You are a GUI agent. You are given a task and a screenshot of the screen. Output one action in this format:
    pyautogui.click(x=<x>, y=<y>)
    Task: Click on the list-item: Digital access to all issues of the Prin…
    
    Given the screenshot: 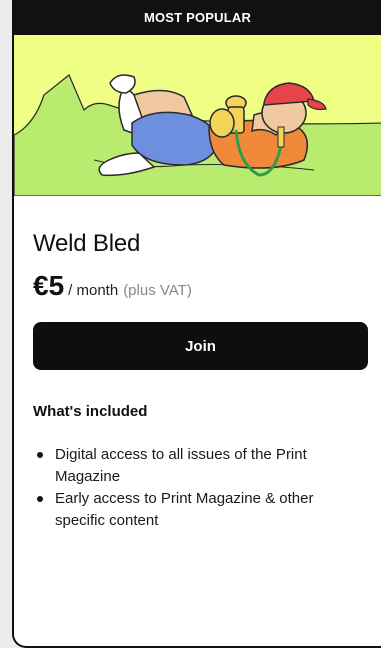 What is the action you would take?
    pyautogui.click(x=200, y=466)
    